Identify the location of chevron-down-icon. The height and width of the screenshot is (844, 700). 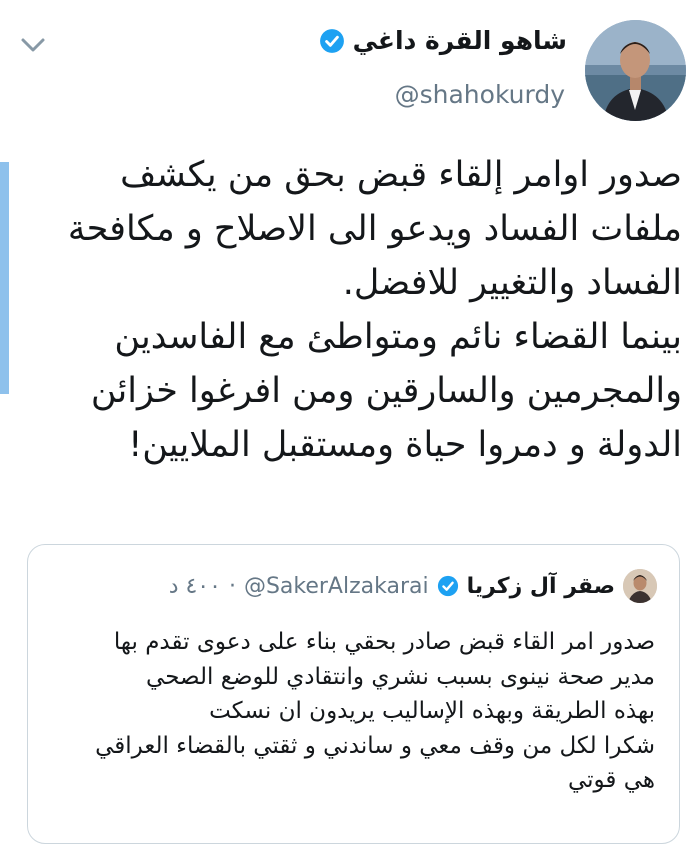
(33, 45).